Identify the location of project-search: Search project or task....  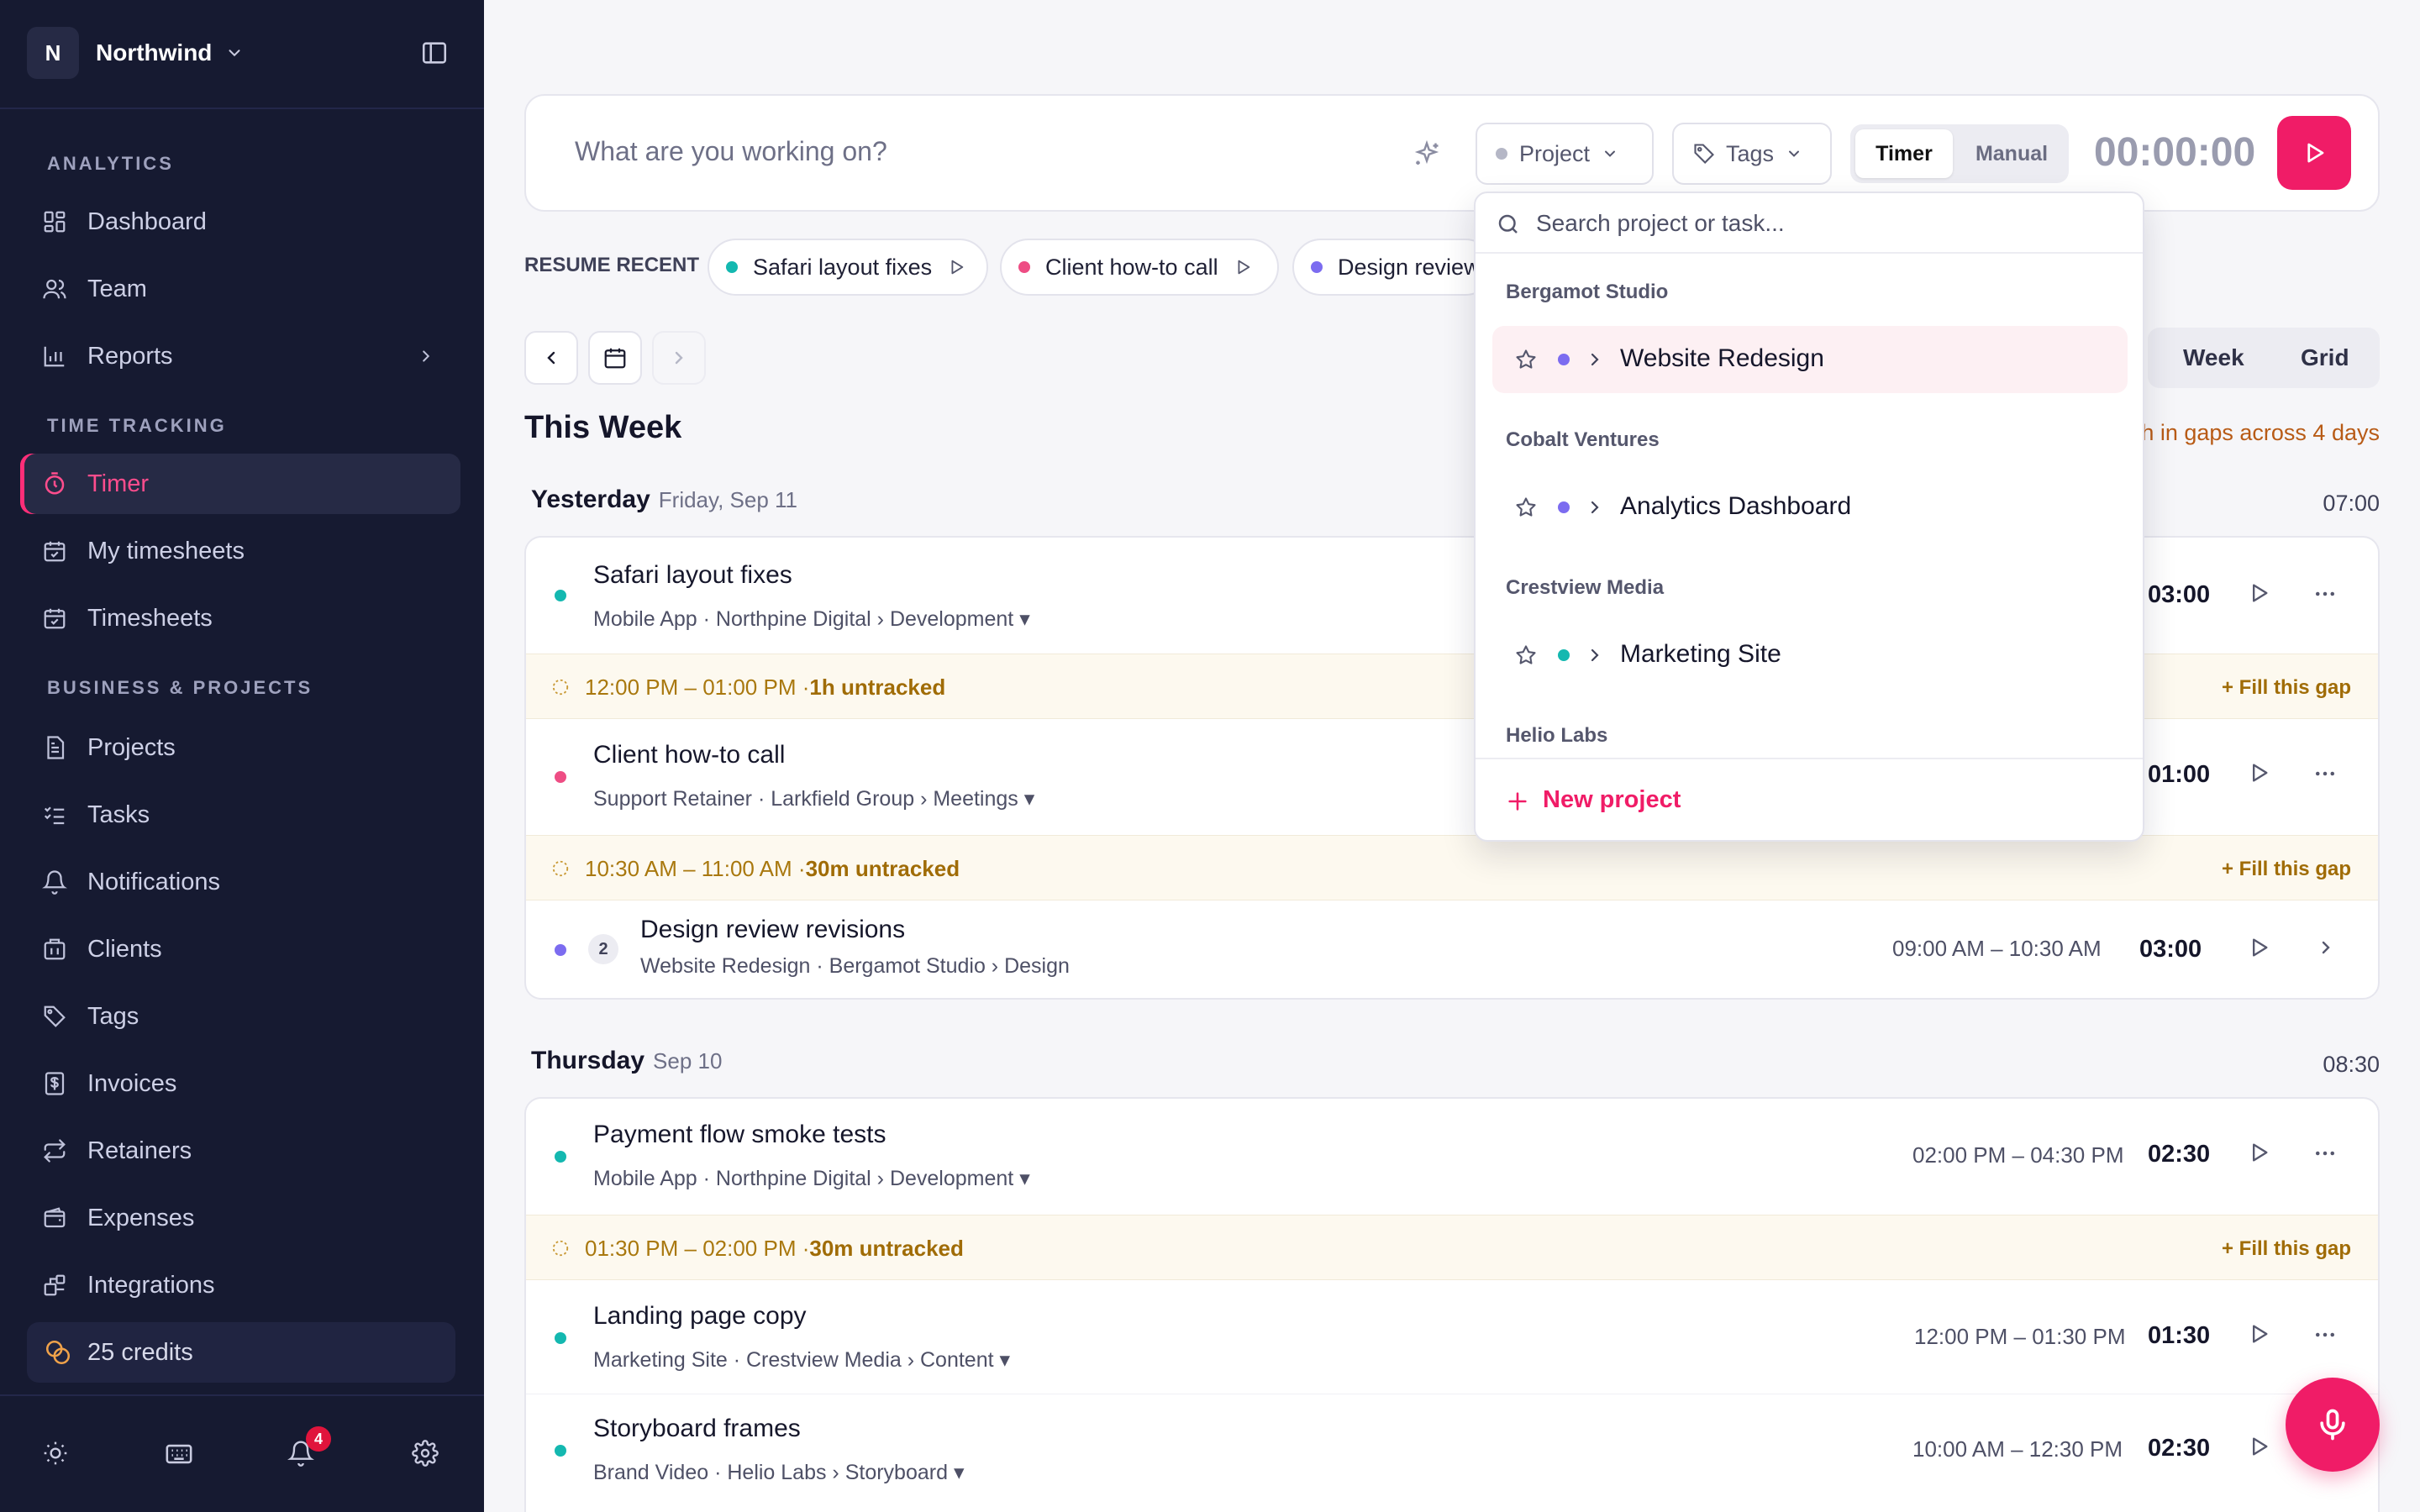
(1809, 223).